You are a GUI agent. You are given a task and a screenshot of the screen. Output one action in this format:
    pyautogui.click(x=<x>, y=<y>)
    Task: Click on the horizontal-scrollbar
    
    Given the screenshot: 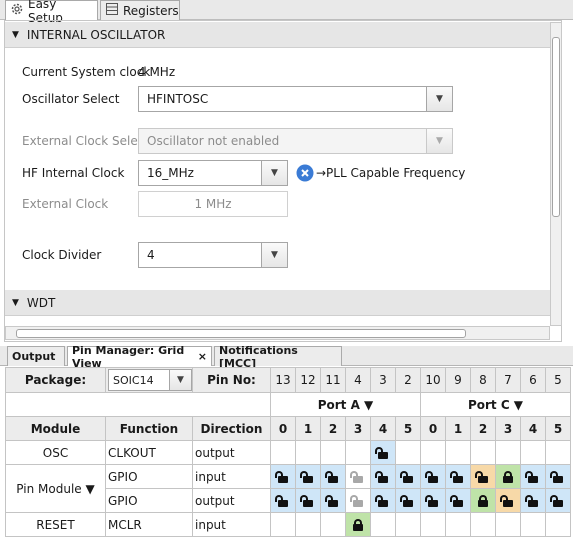 What is the action you would take?
    pyautogui.click(x=277, y=333)
    